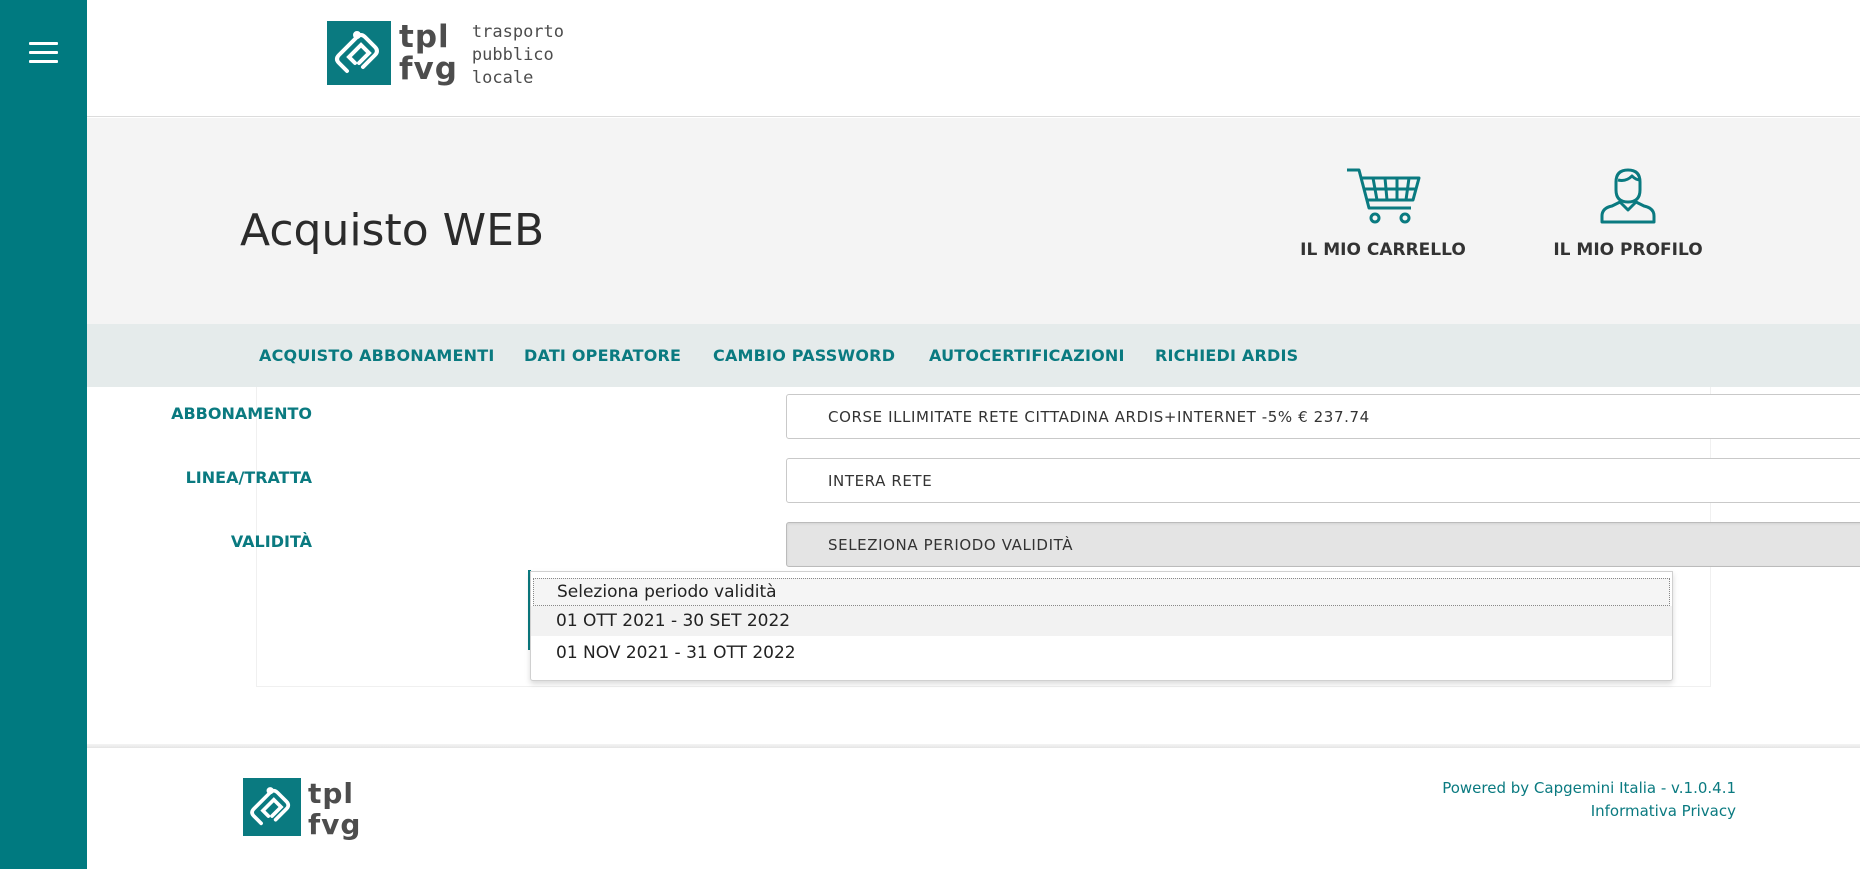  I want to click on dropdown-option-placeholder: Seleziona periodo validità, so click(1101, 592).